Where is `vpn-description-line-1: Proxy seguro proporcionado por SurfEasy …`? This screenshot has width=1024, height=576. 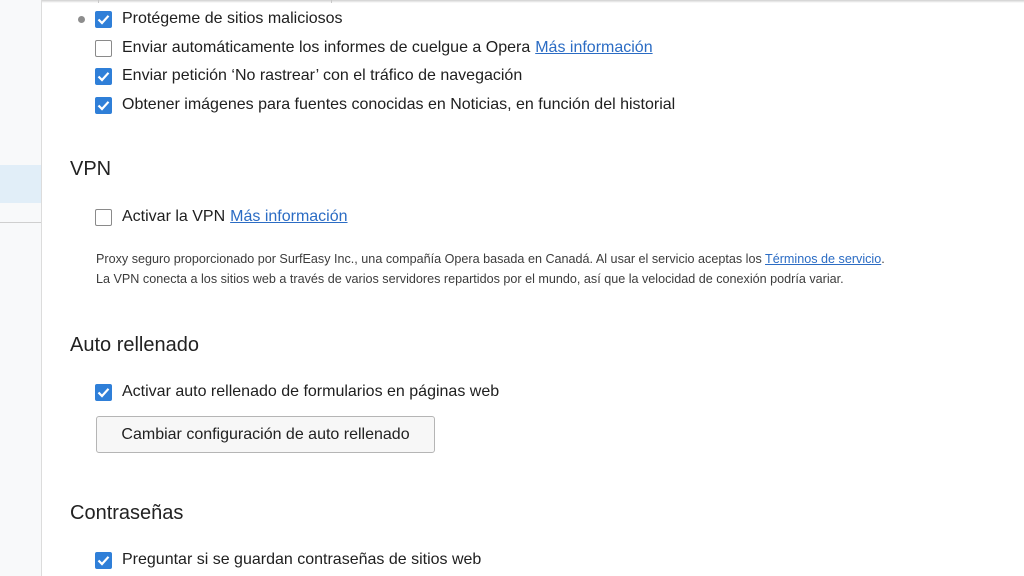
vpn-description-line-1: Proxy seguro proporcionado por SurfEasy … is located at coordinates (490, 259).